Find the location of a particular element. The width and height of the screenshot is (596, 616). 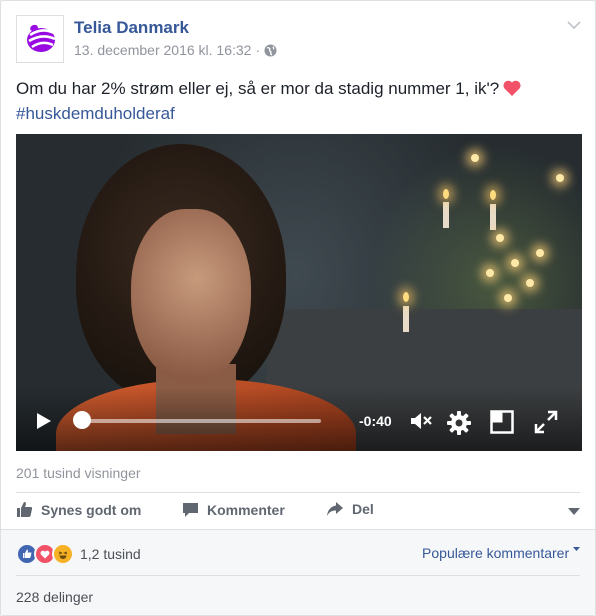

page-name-link: Telia Danmark is located at coordinates (131, 28).